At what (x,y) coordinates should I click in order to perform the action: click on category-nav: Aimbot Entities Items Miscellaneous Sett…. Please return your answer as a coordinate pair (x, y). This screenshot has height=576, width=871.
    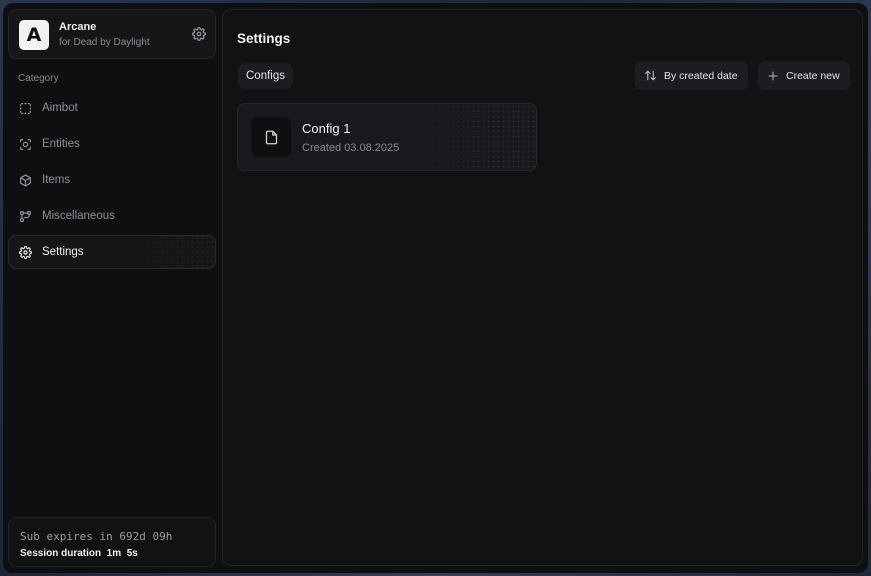
    Looking at the image, I should click on (112, 181).